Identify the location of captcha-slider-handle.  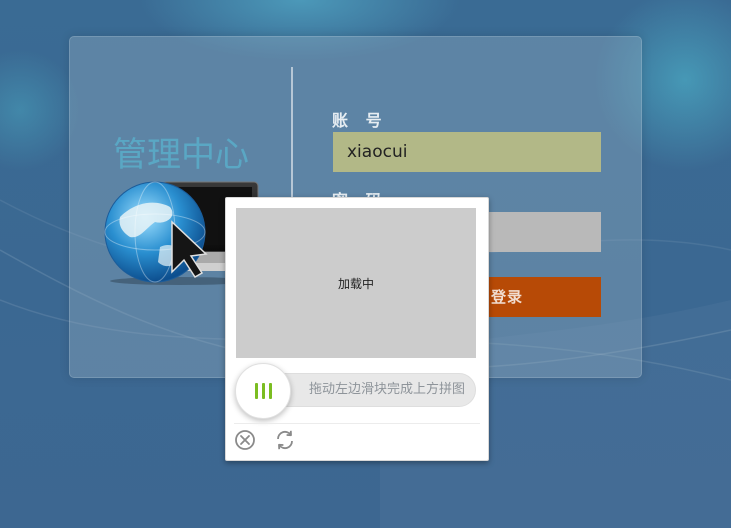
(263, 391).